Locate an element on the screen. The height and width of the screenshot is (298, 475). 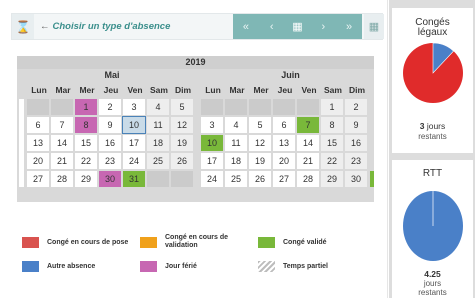
previous-month-edge is located at coordinates (21, 143).